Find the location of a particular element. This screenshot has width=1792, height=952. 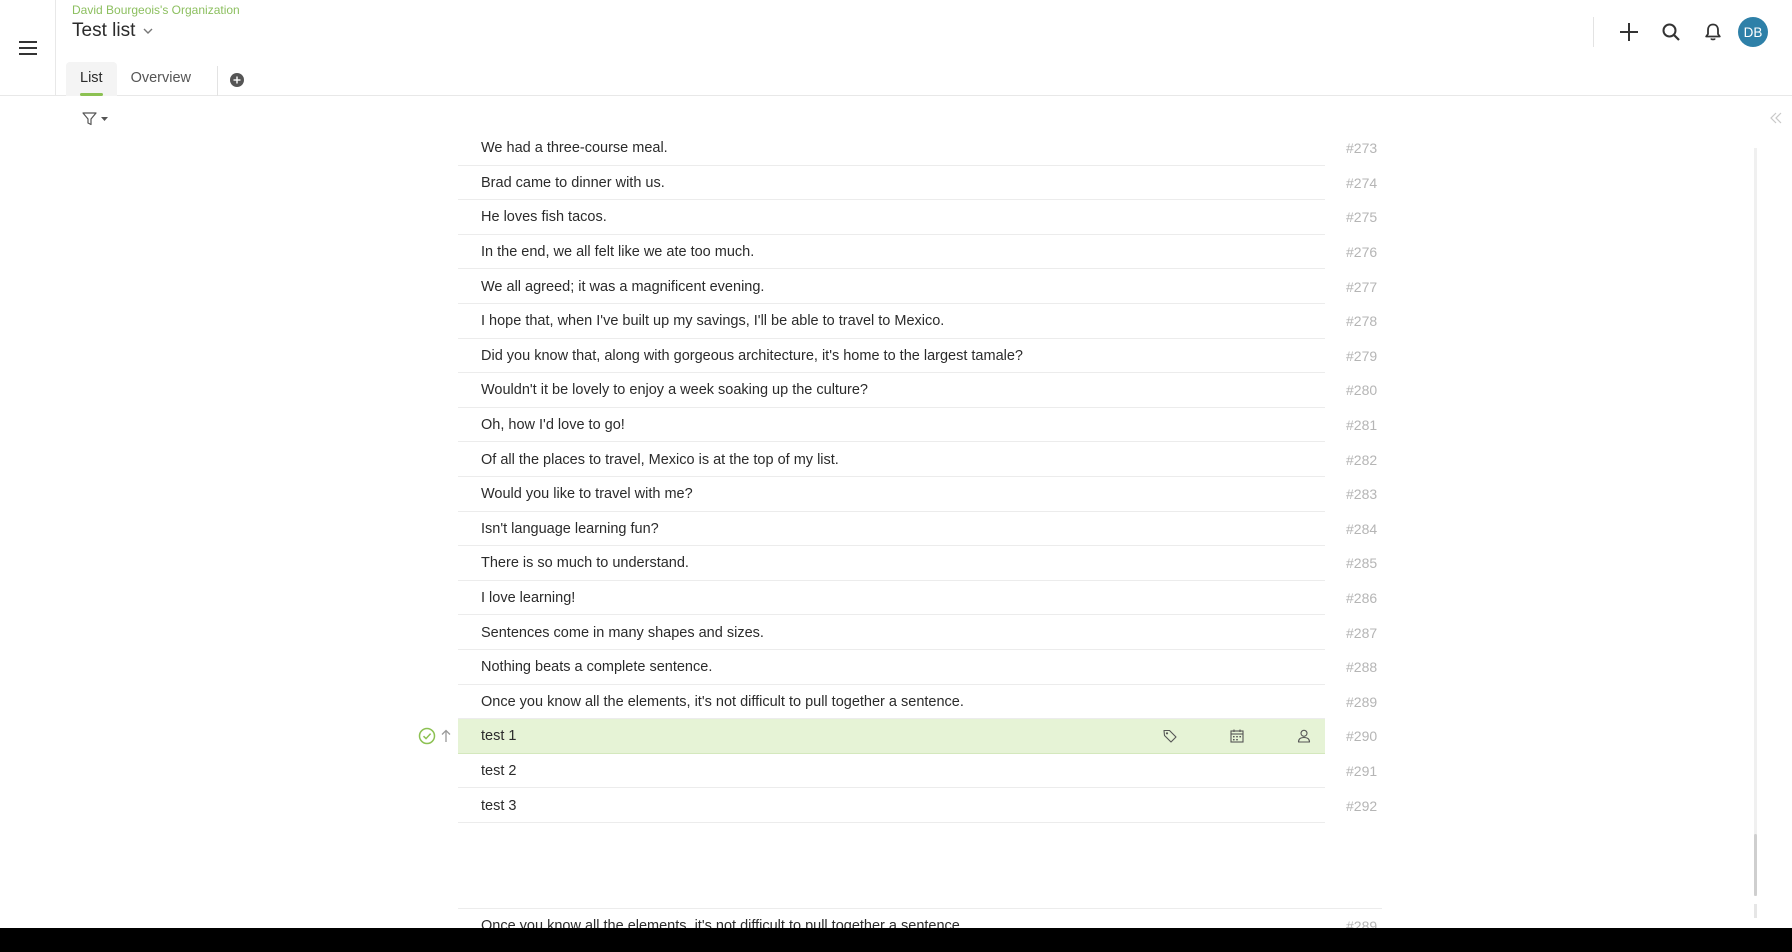

list-item-text: Would you like to travel with me? is located at coordinates (587, 494).